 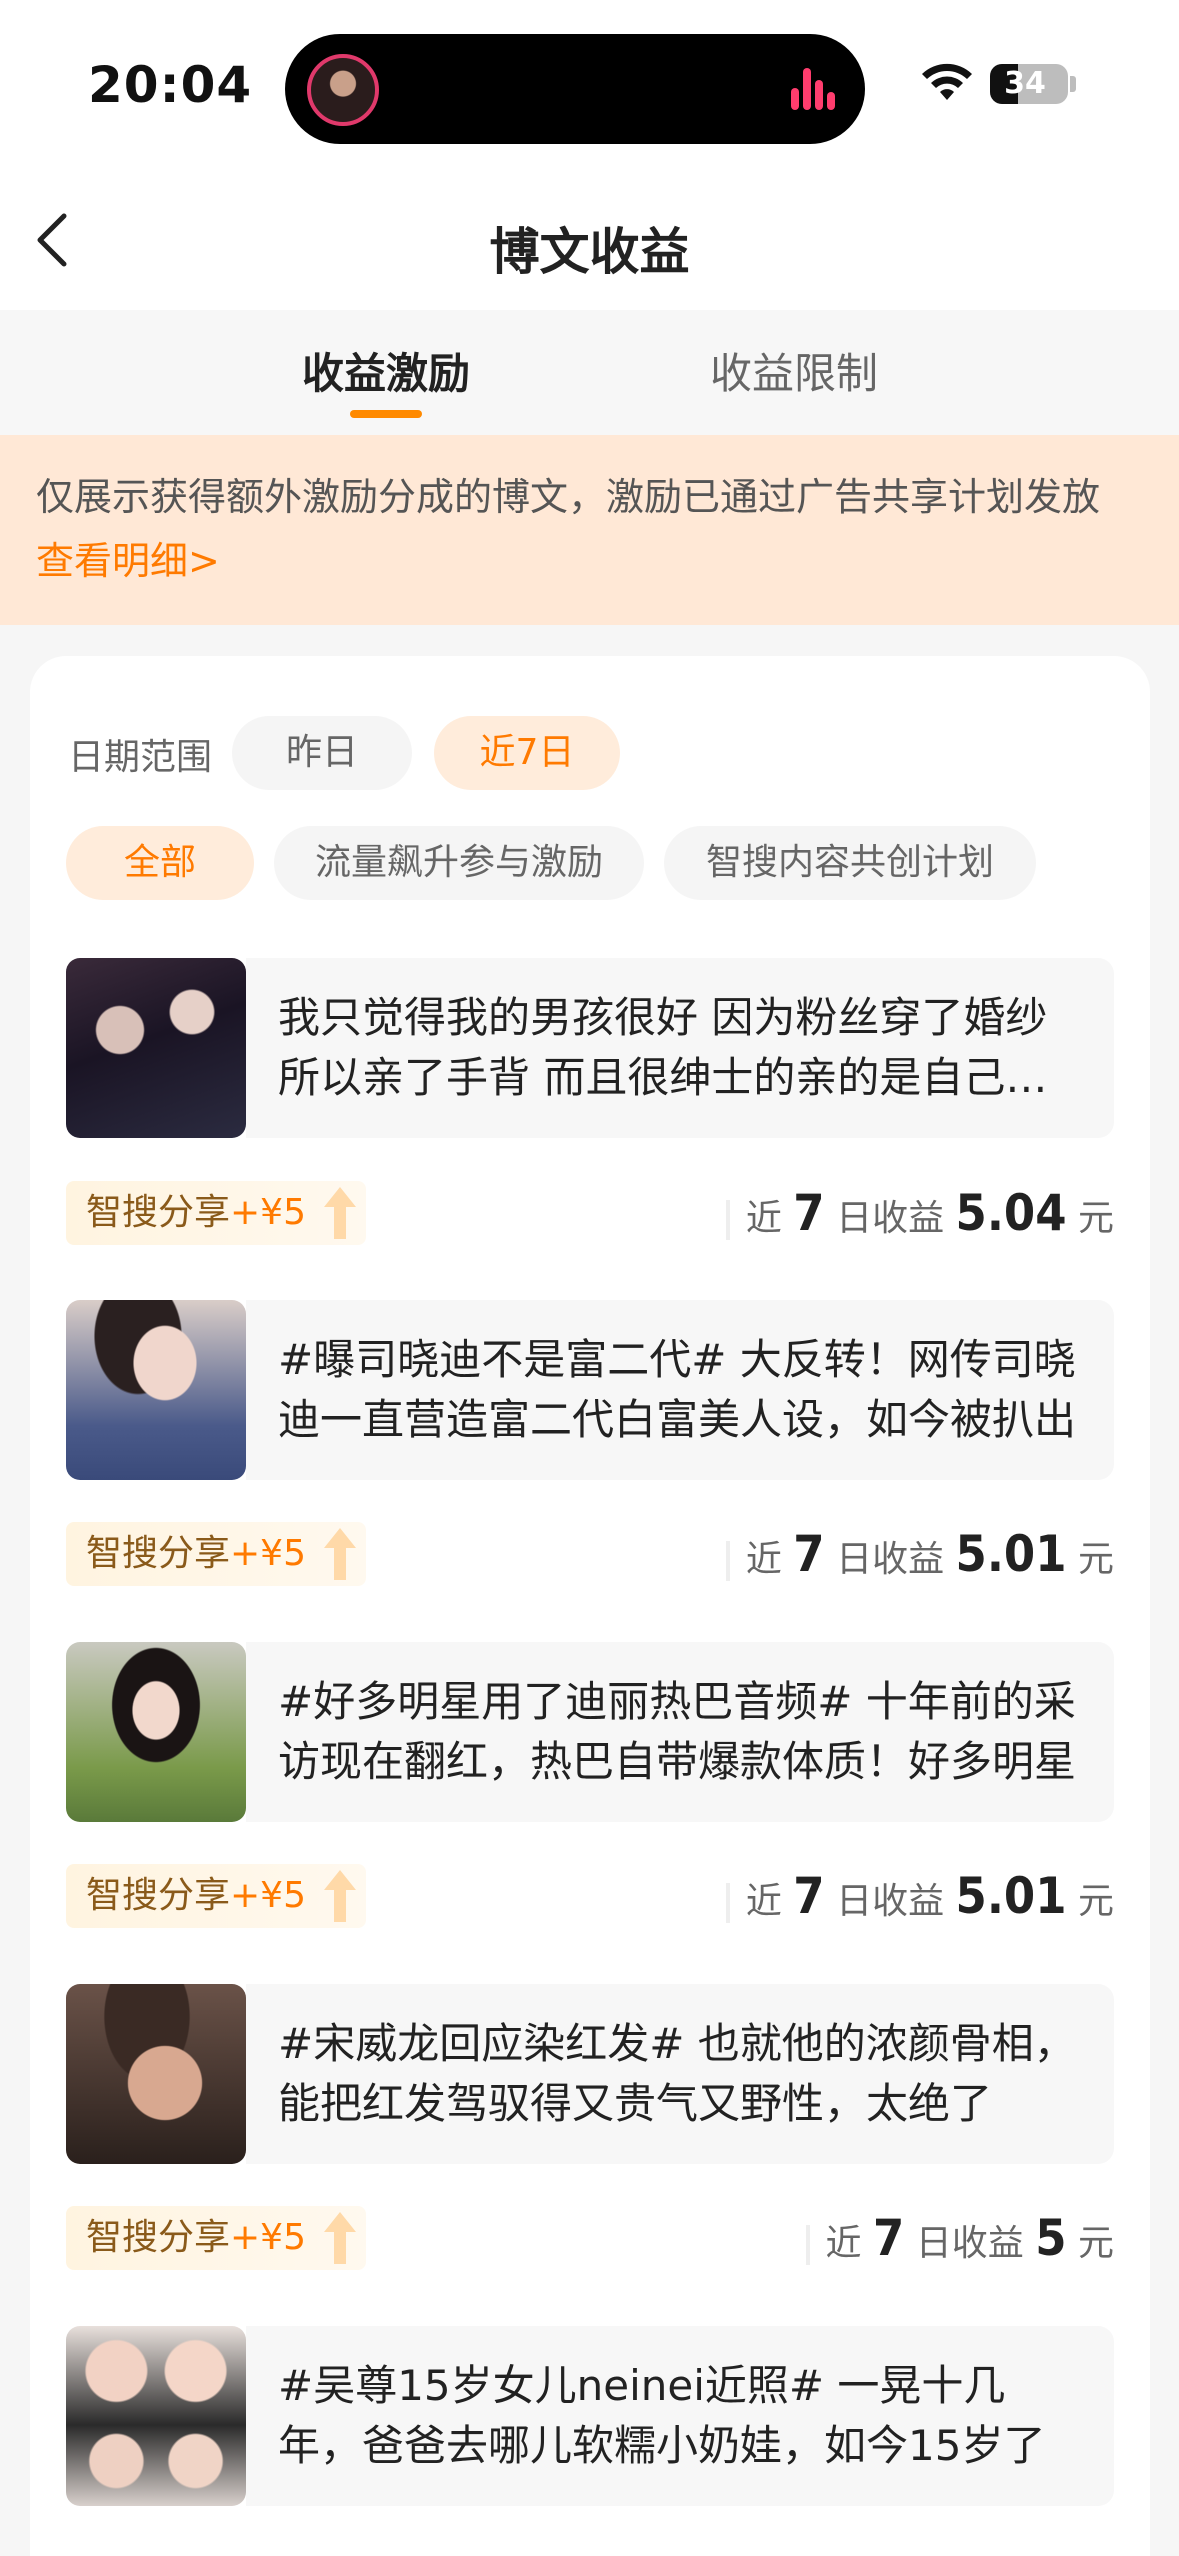 I want to click on post-item: 我只觉得我的男孩很好 因为粉丝穿了婚纱所以亲了手背 而且很绅士的亲的是自己的手, so click(x=590, y=1048).